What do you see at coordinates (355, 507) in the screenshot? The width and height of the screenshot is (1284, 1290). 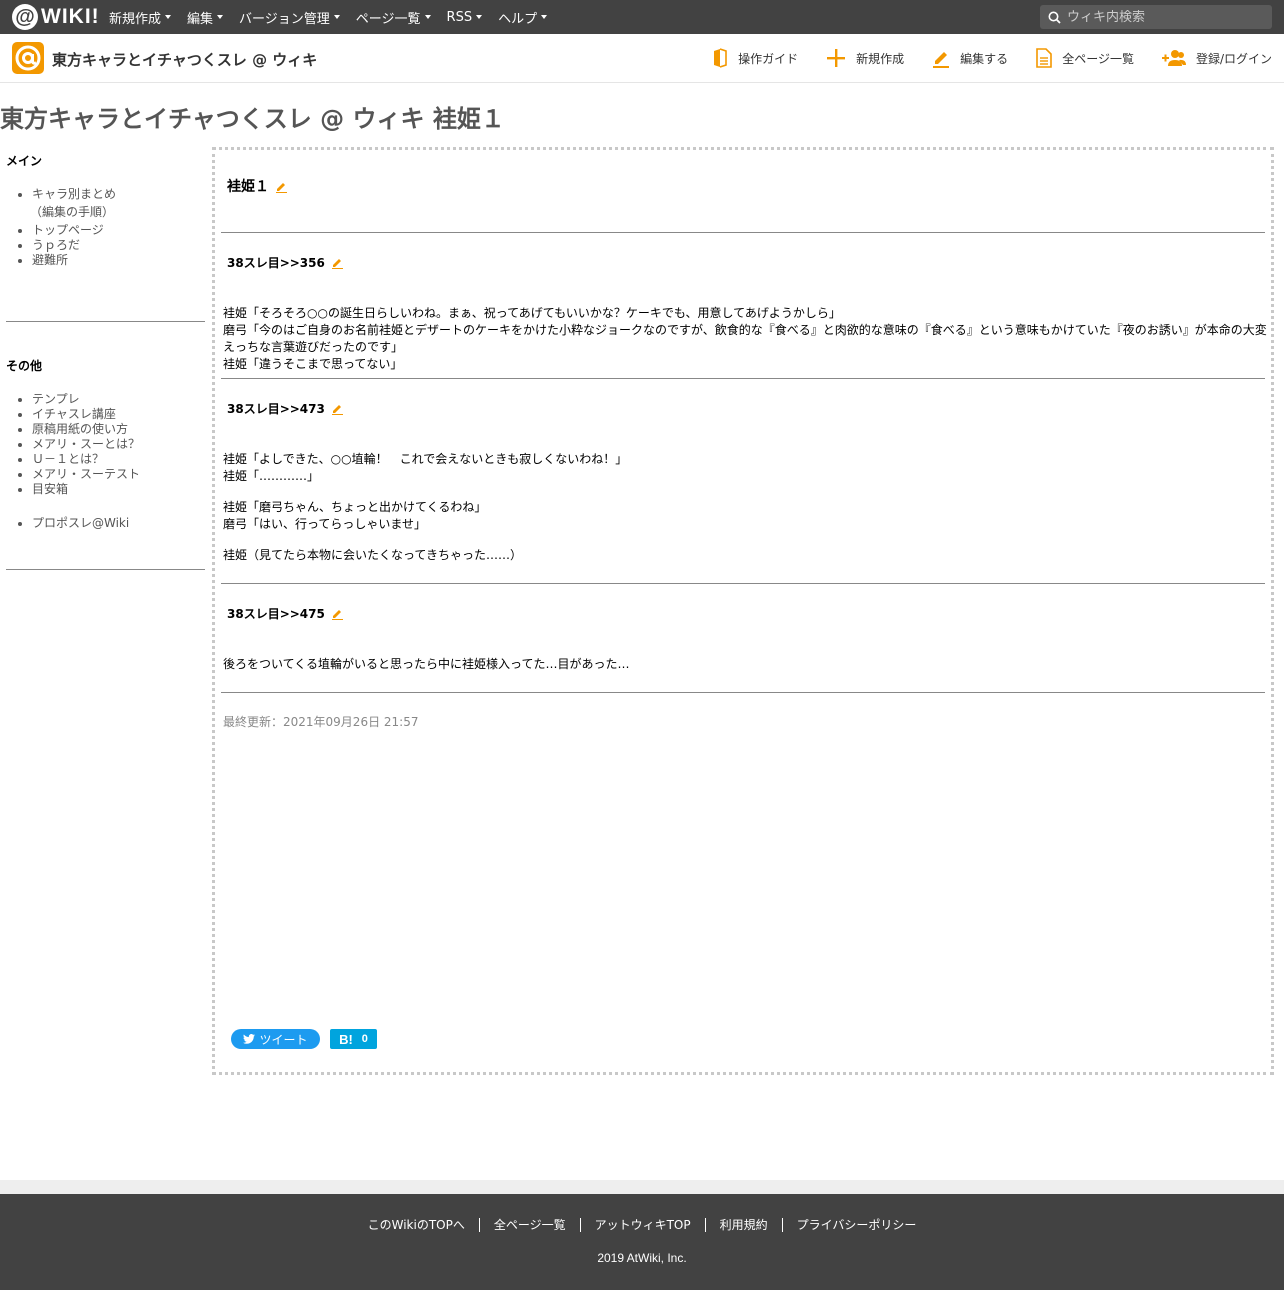 I see `text-line: 袿姫「磨弓ちゃん、ちょっと出かけてくるわね」` at bounding box center [355, 507].